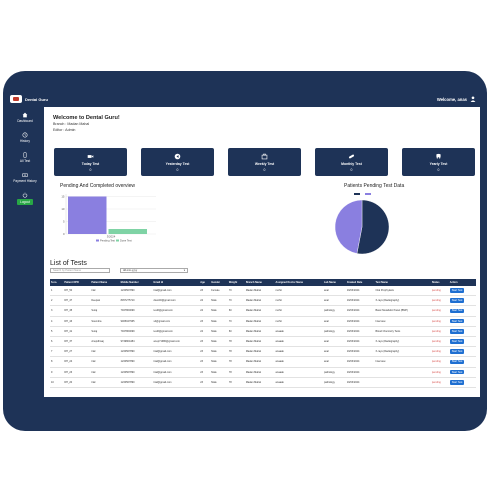 The height and width of the screenshot is (500, 500). Describe the element at coordinates (351, 156) in the screenshot. I see `pills-icon` at that location.